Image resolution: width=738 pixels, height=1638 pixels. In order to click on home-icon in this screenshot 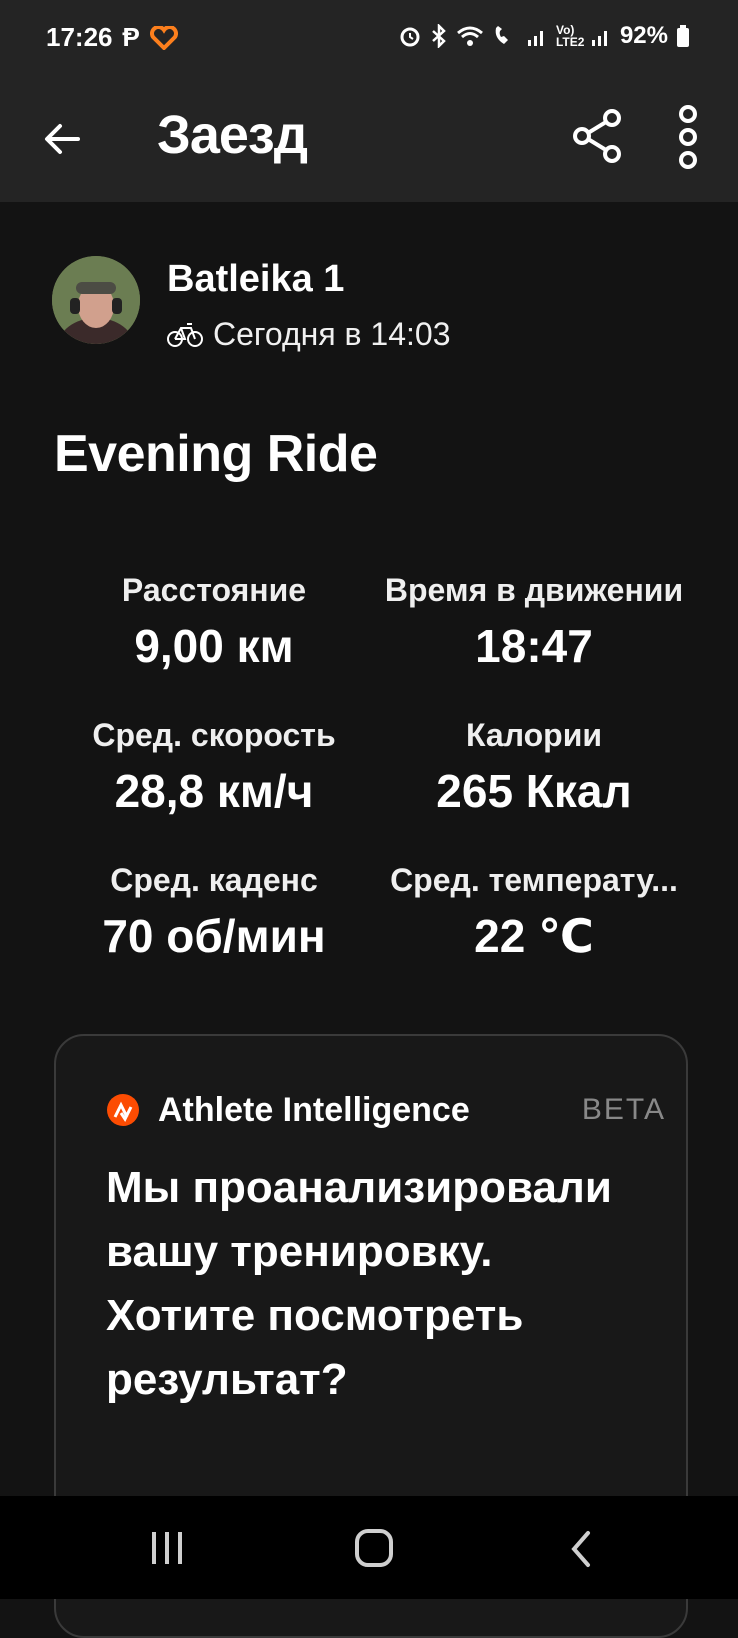, I will do `click(374, 1548)`.